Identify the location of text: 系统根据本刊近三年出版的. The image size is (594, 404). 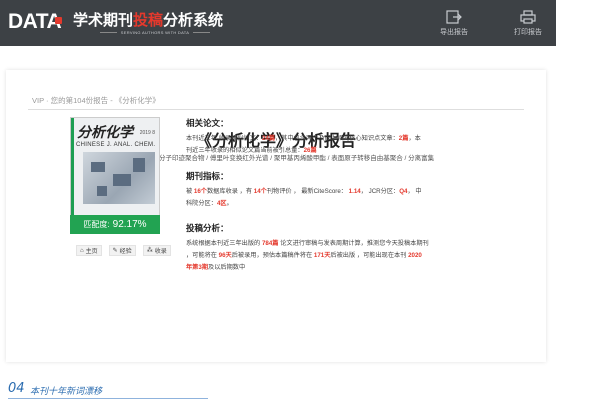
(224, 243).